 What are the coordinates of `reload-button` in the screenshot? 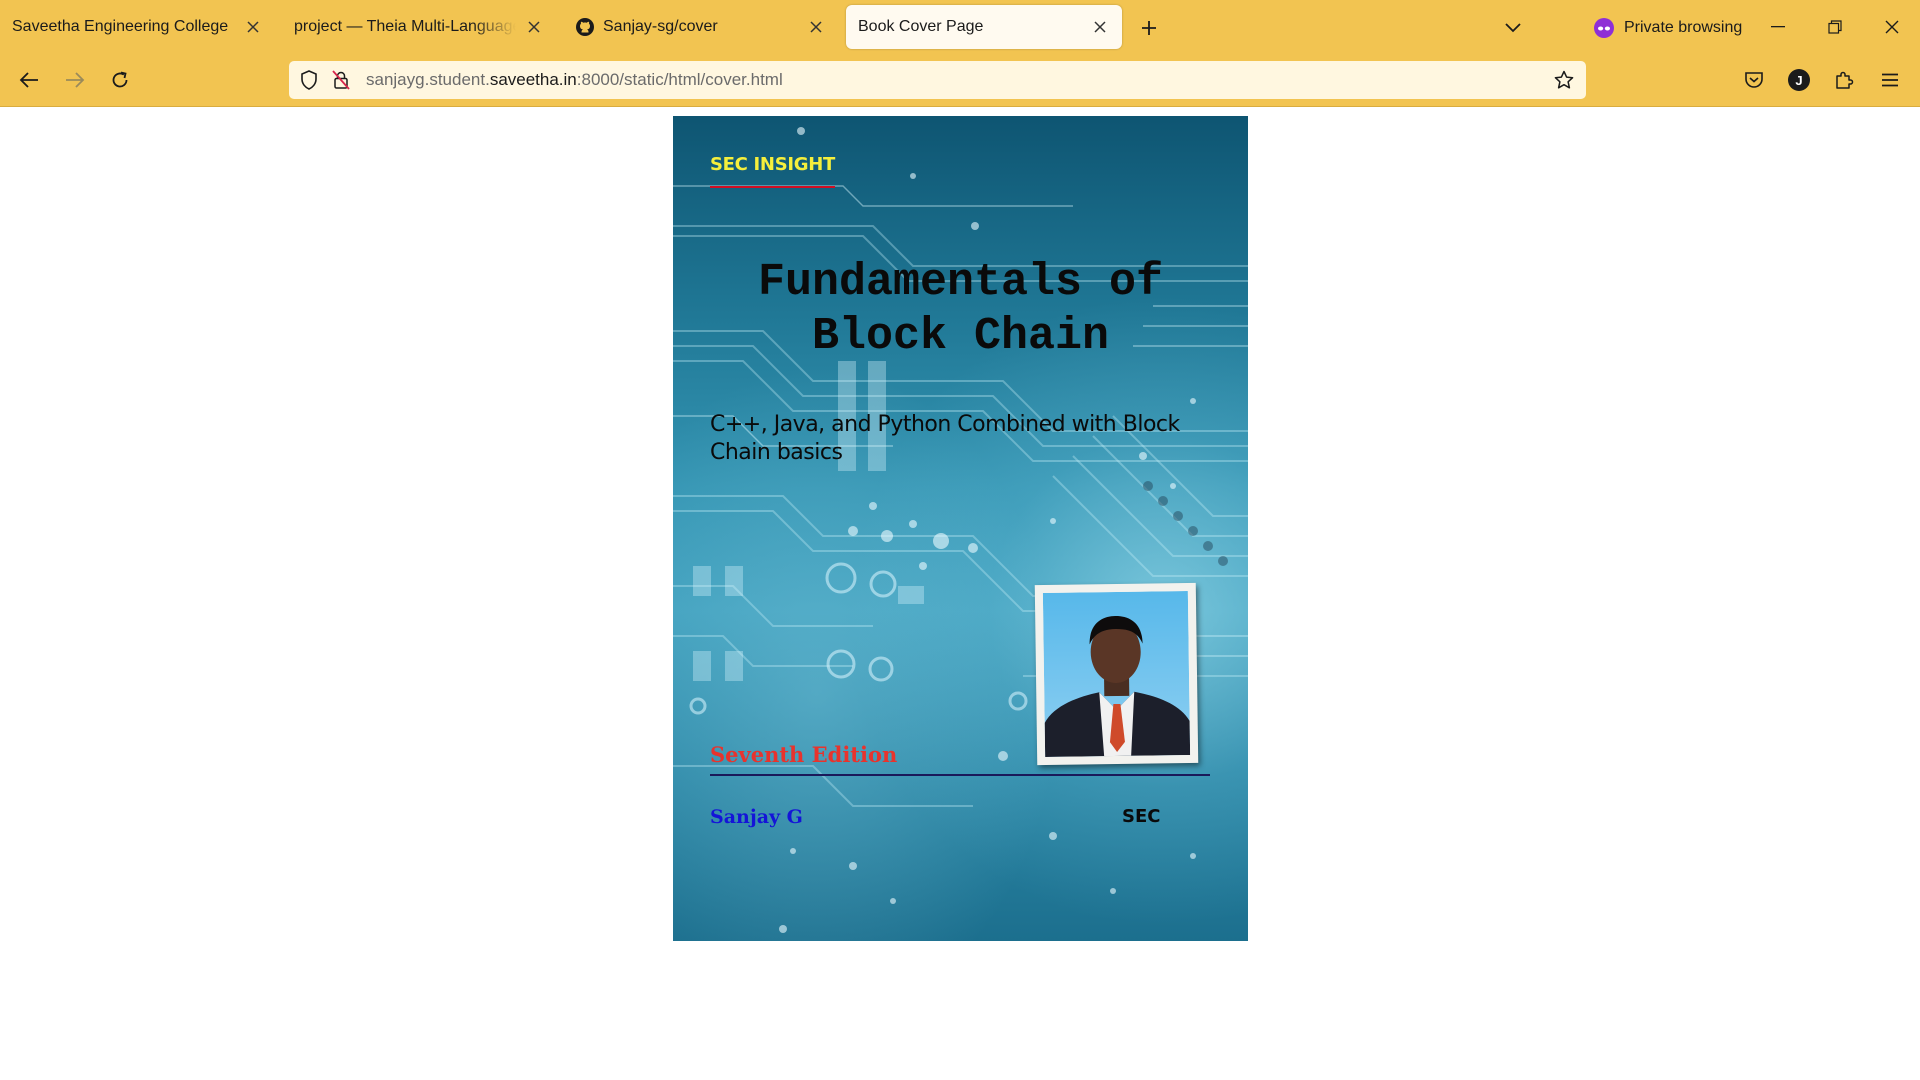 It's located at (120, 80).